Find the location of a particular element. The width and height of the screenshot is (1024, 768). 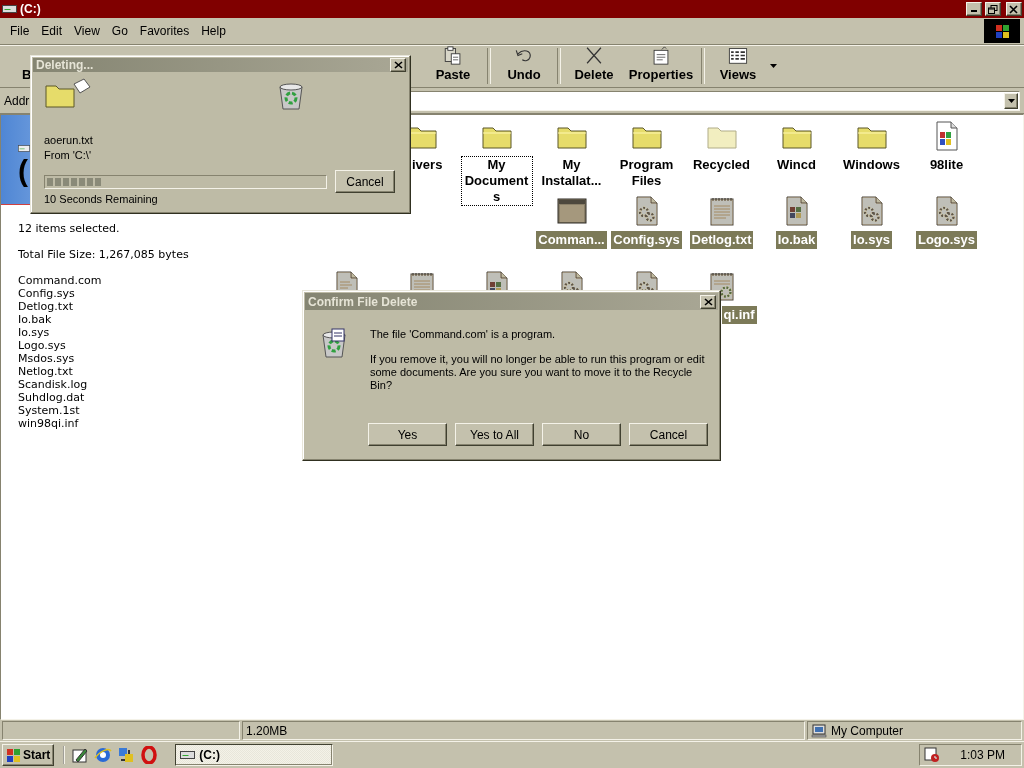

file-label: Io.sys is located at coordinates (871, 240).